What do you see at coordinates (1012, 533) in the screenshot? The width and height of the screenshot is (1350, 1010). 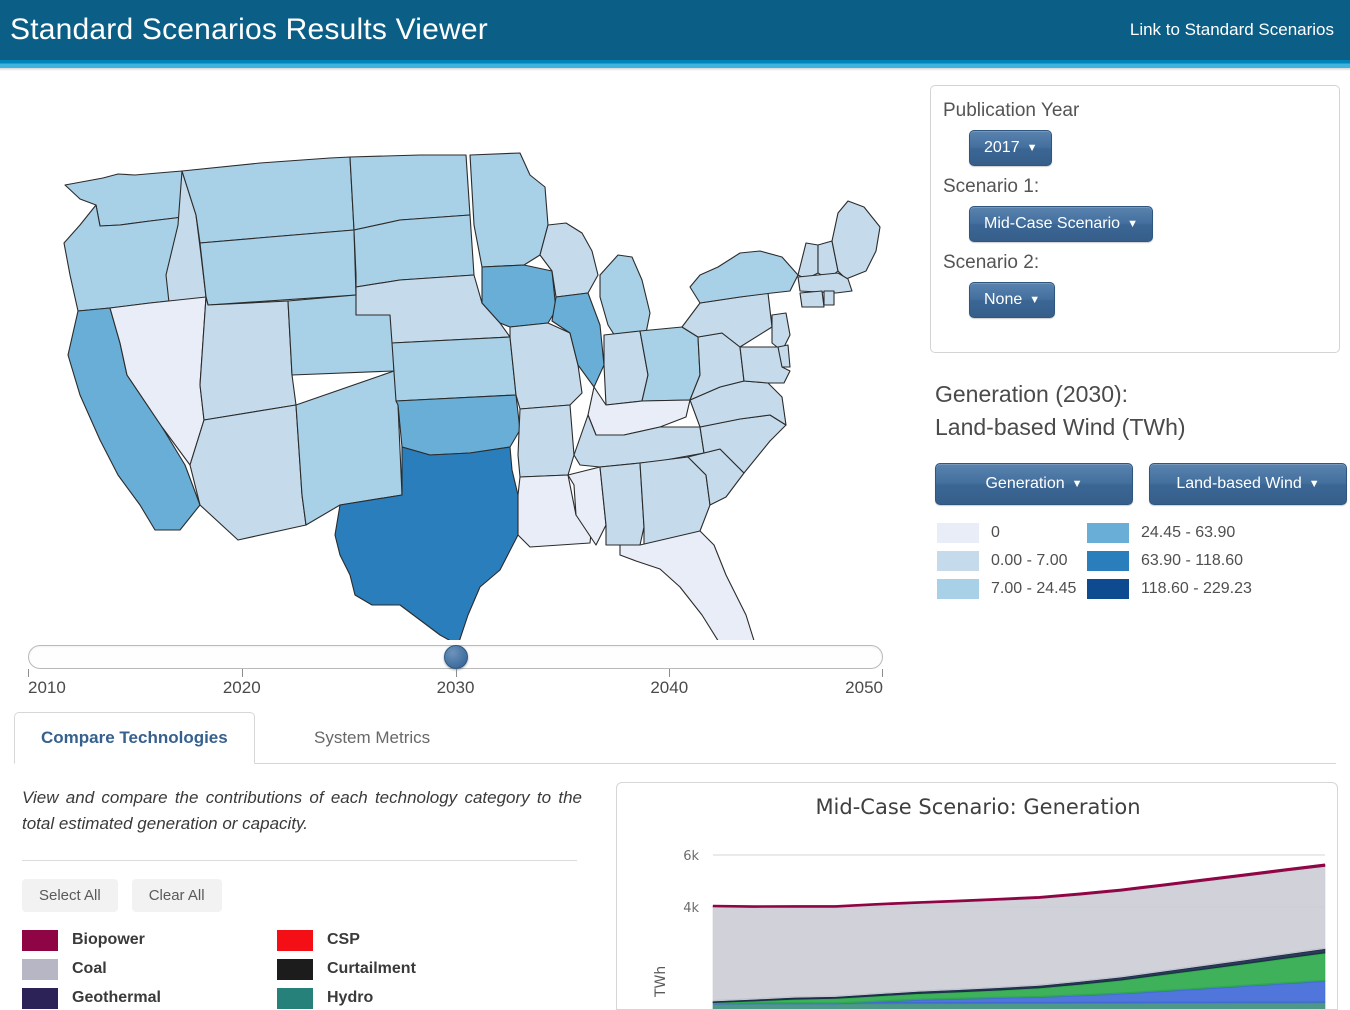 I see `map-legend-item: 0` at bounding box center [1012, 533].